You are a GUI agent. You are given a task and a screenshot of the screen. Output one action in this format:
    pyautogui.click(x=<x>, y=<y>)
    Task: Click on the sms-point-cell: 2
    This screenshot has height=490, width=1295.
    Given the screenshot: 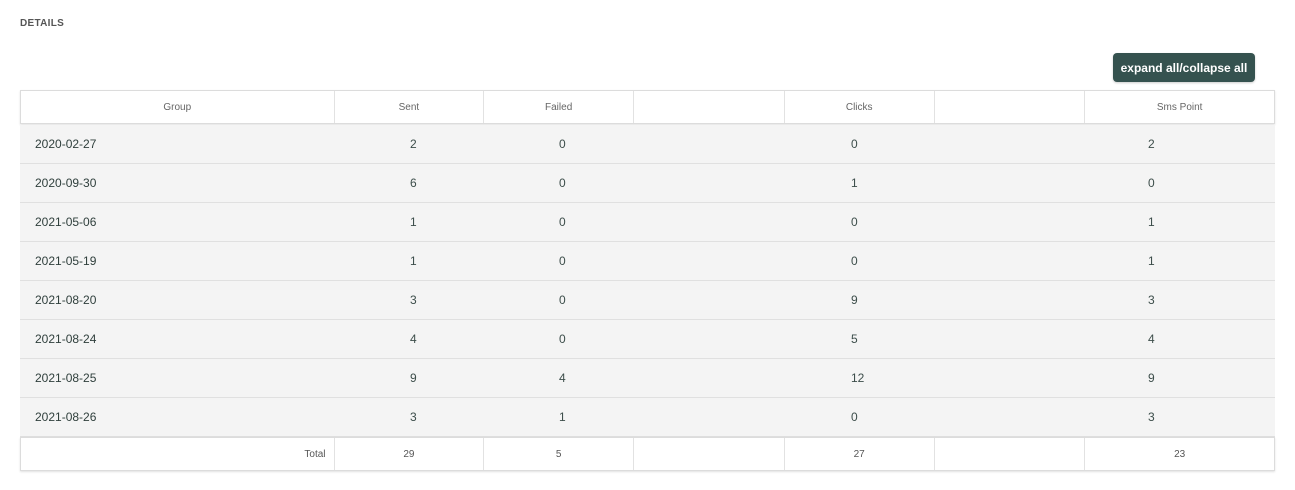 What is the action you would take?
    pyautogui.click(x=1151, y=144)
    